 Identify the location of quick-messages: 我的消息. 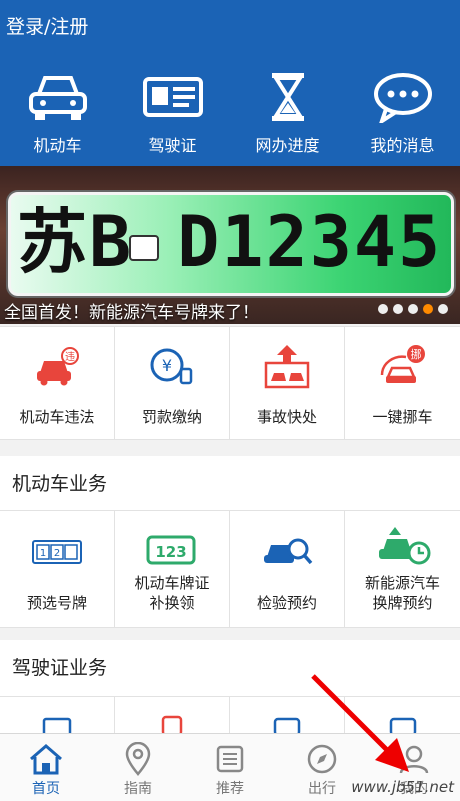
(402, 112).